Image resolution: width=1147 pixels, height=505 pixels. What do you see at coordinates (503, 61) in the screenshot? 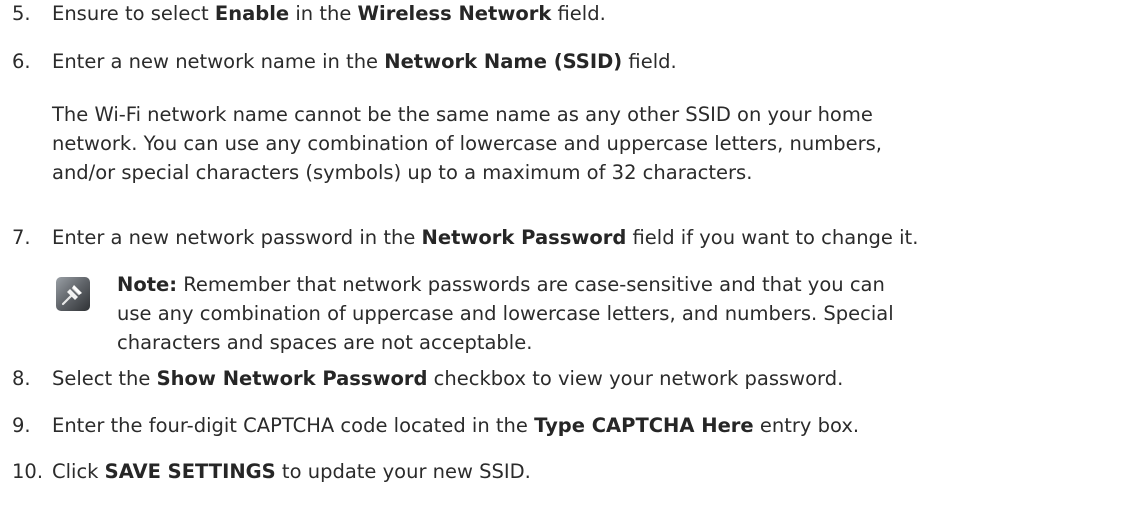
I see `step-bold-term: Network Name (SSID)` at bounding box center [503, 61].